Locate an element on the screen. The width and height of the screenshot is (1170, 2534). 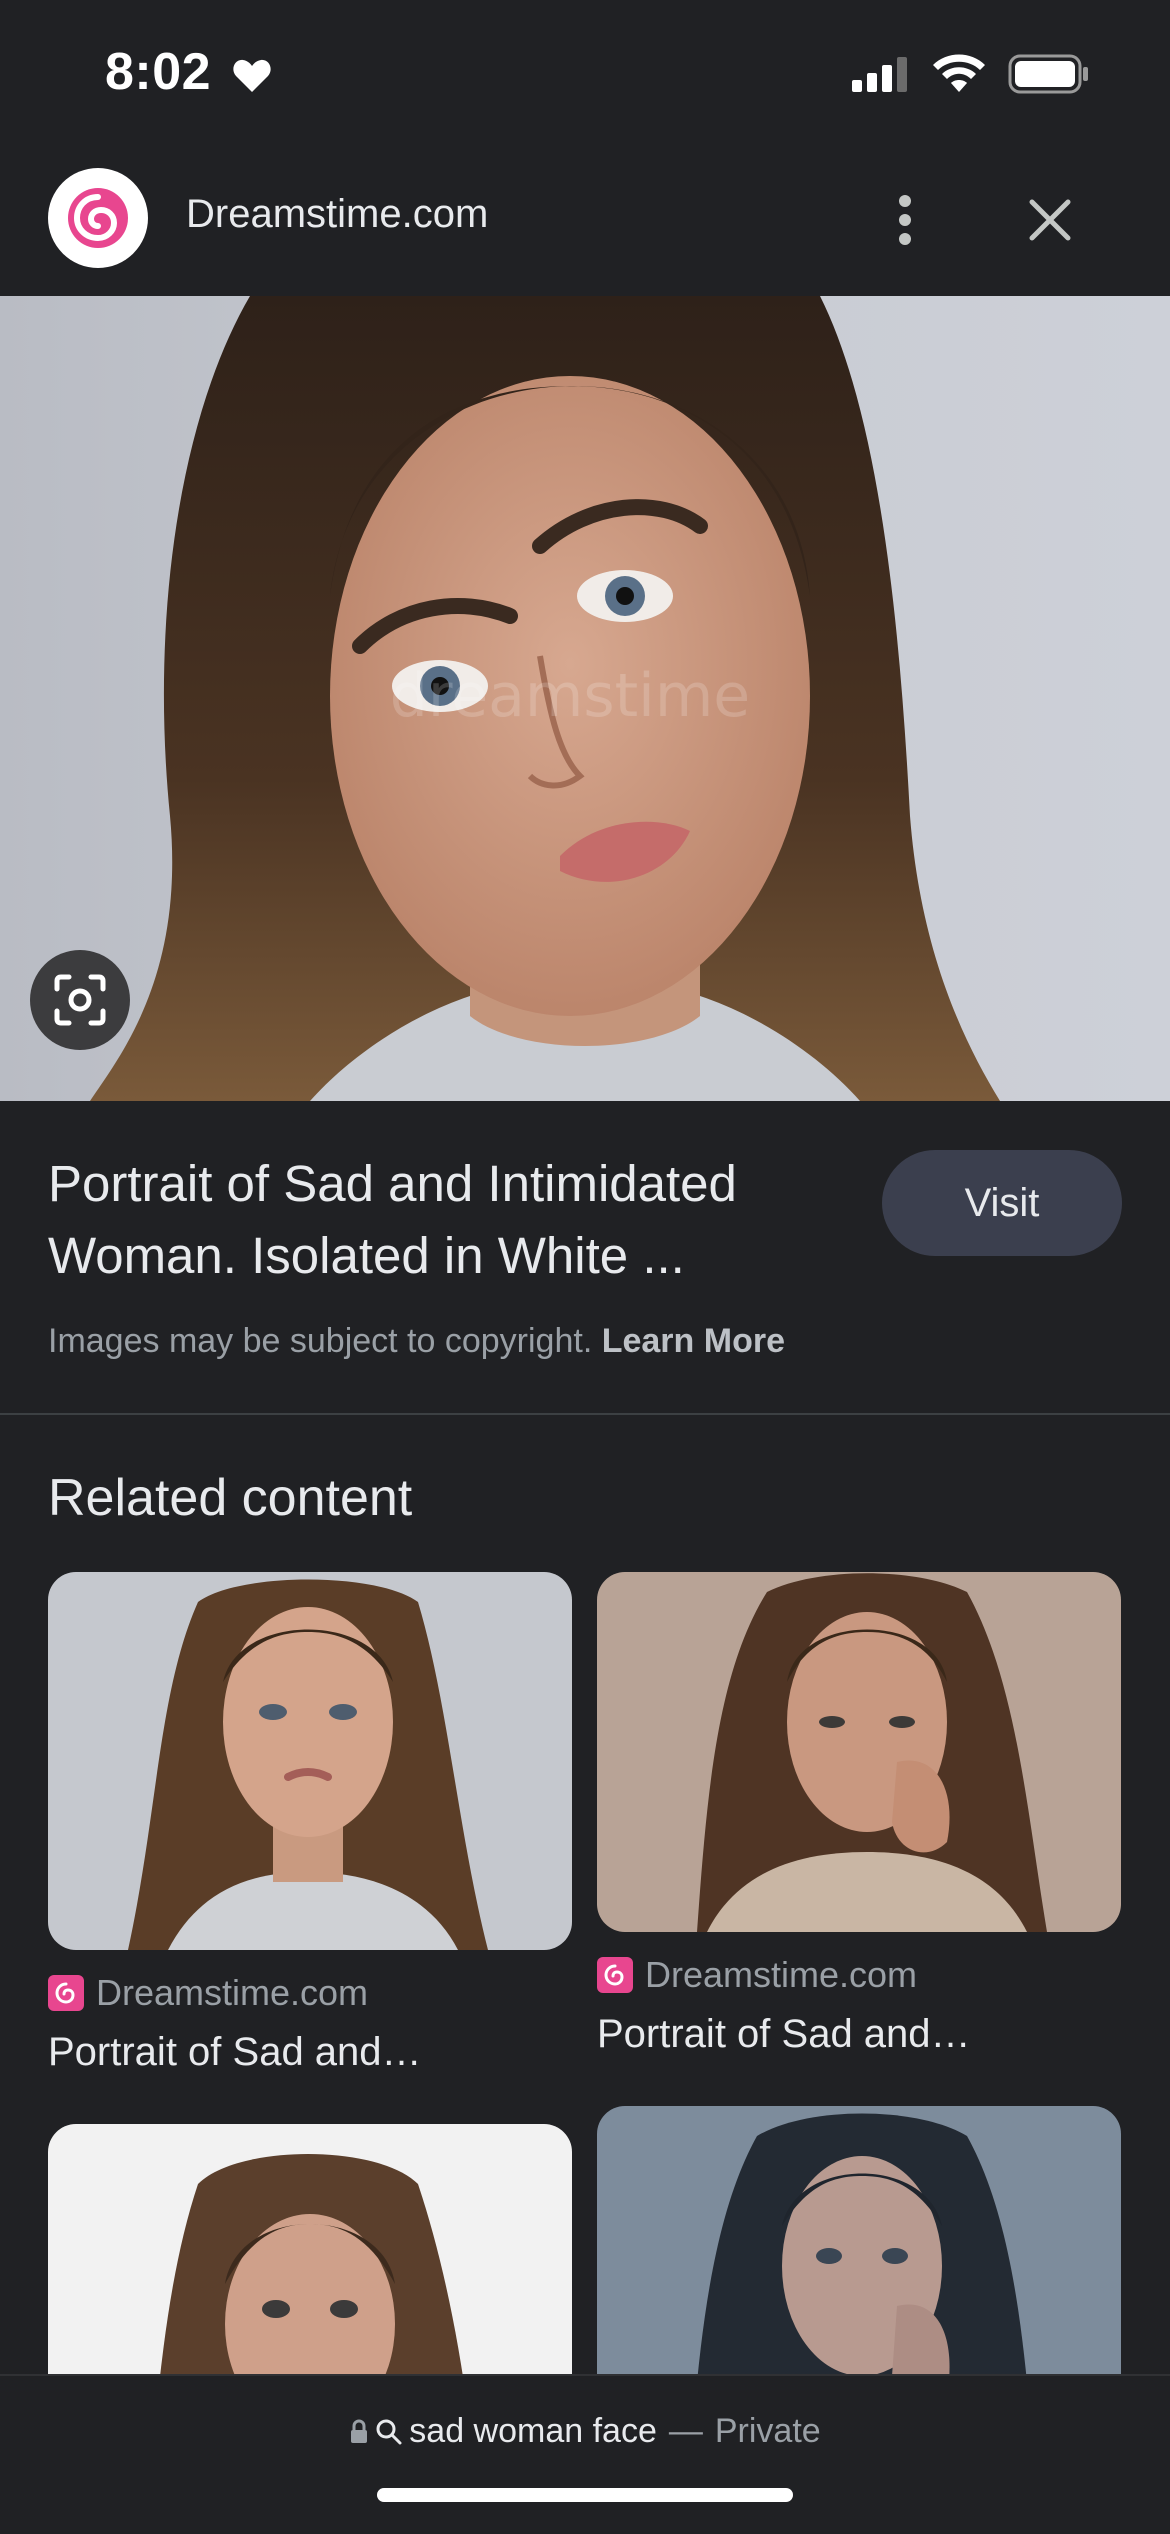
status-time: 8:02 is located at coordinates (158, 72).